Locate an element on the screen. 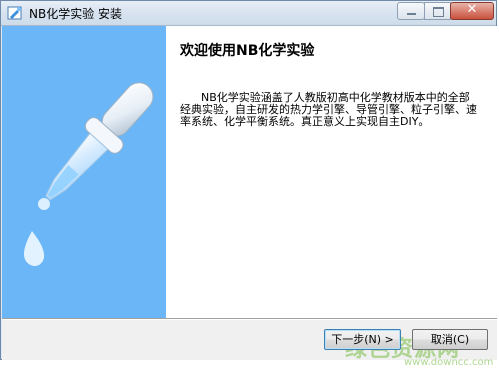 Image resolution: width=499 pixels, height=368 pixels. cancel-button: 取消(C) is located at coordinates (450, 339).